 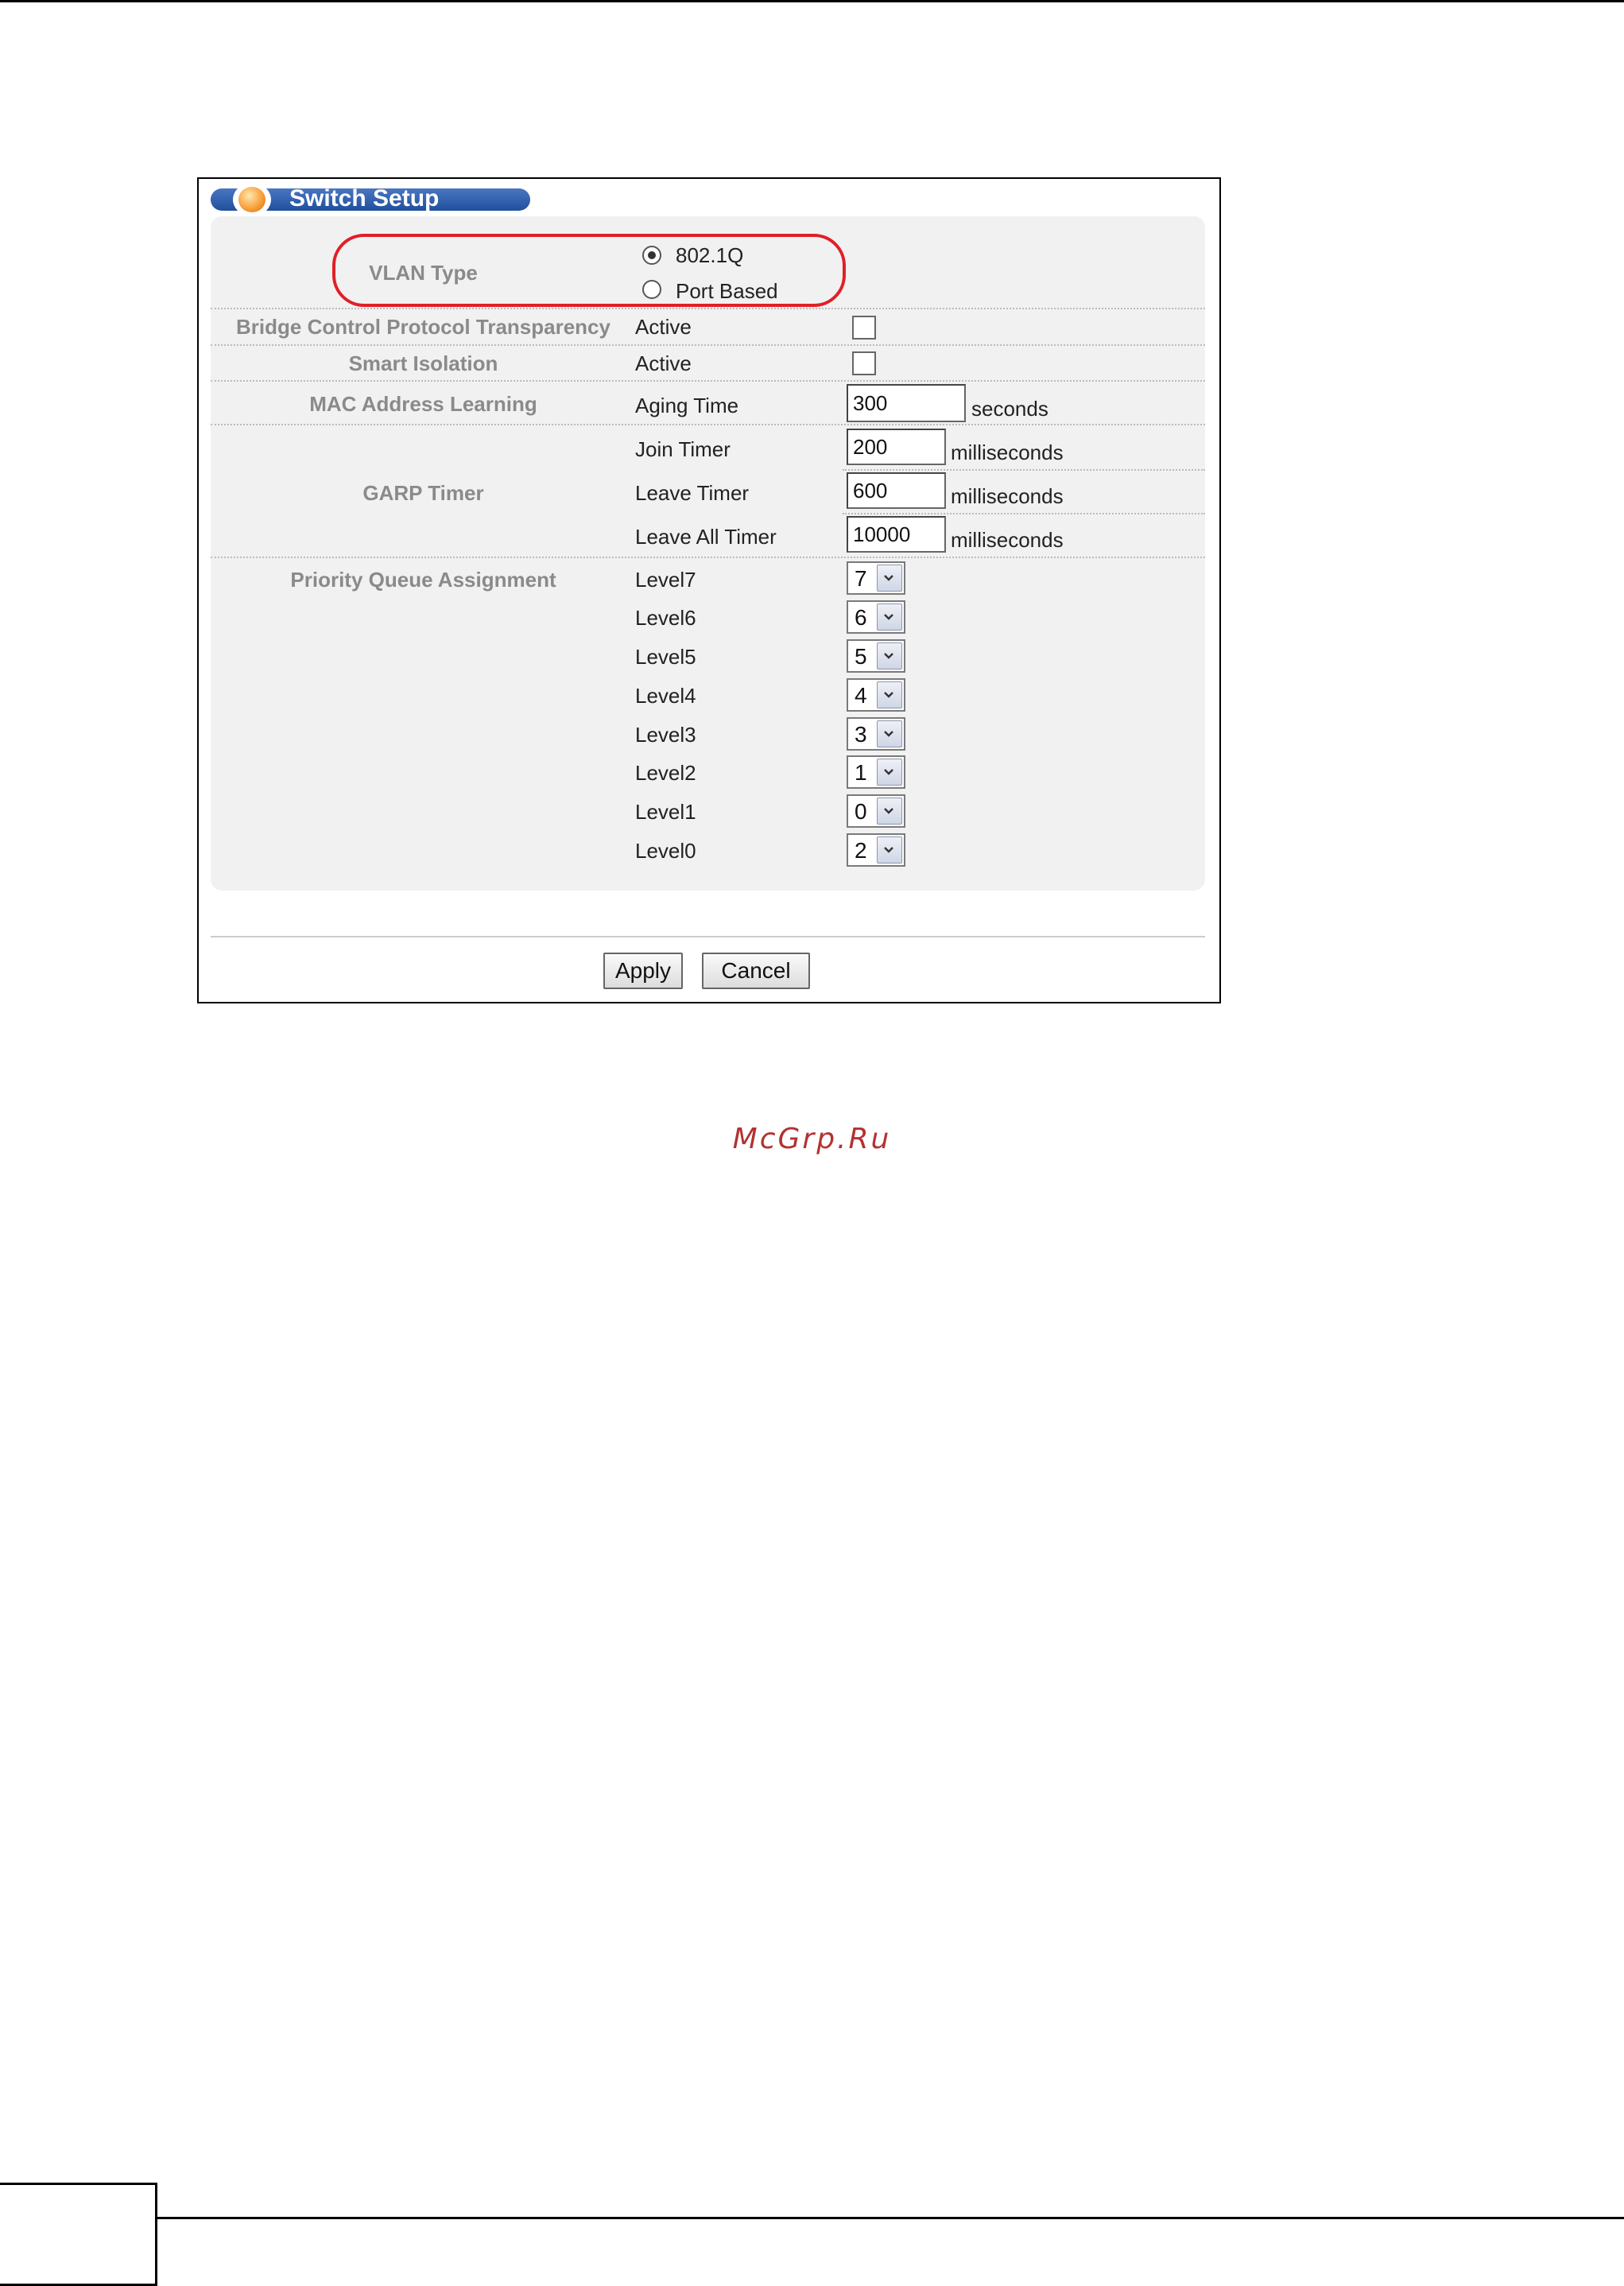 What do you see at coordinates (364, 198) in the screenshot?
I see `page-title: Switch Setup` at bounding box center [364, 198].